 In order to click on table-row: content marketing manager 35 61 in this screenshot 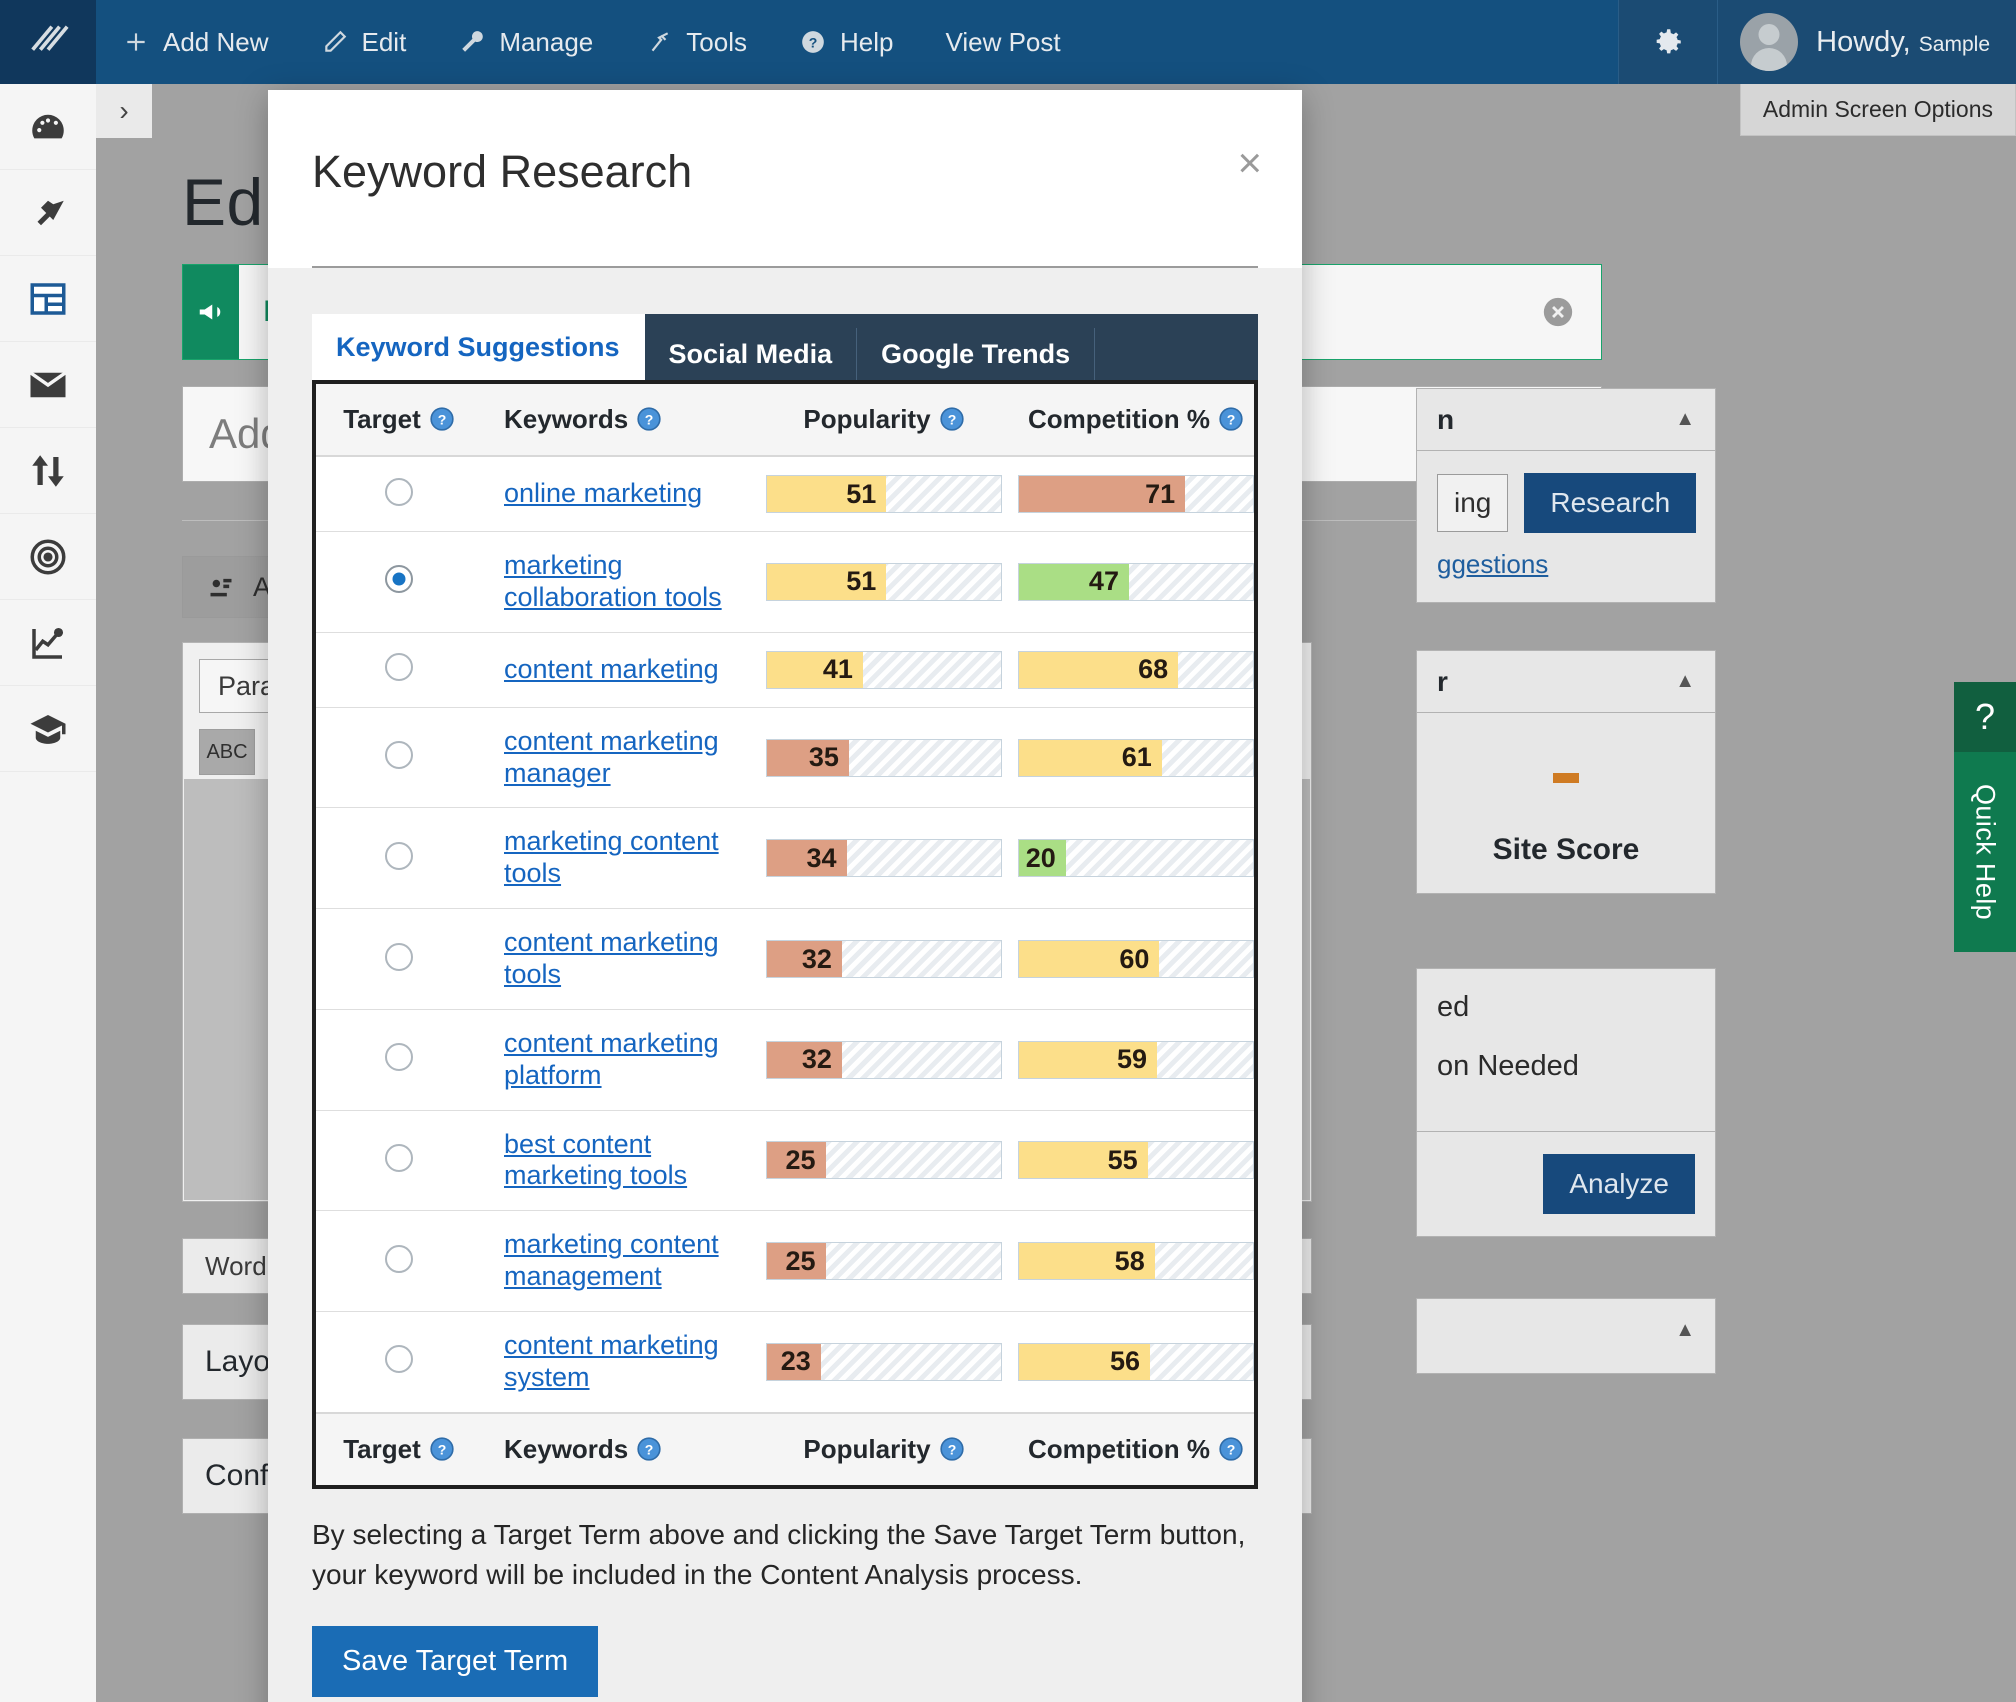, I will do `click(785, 757)`.